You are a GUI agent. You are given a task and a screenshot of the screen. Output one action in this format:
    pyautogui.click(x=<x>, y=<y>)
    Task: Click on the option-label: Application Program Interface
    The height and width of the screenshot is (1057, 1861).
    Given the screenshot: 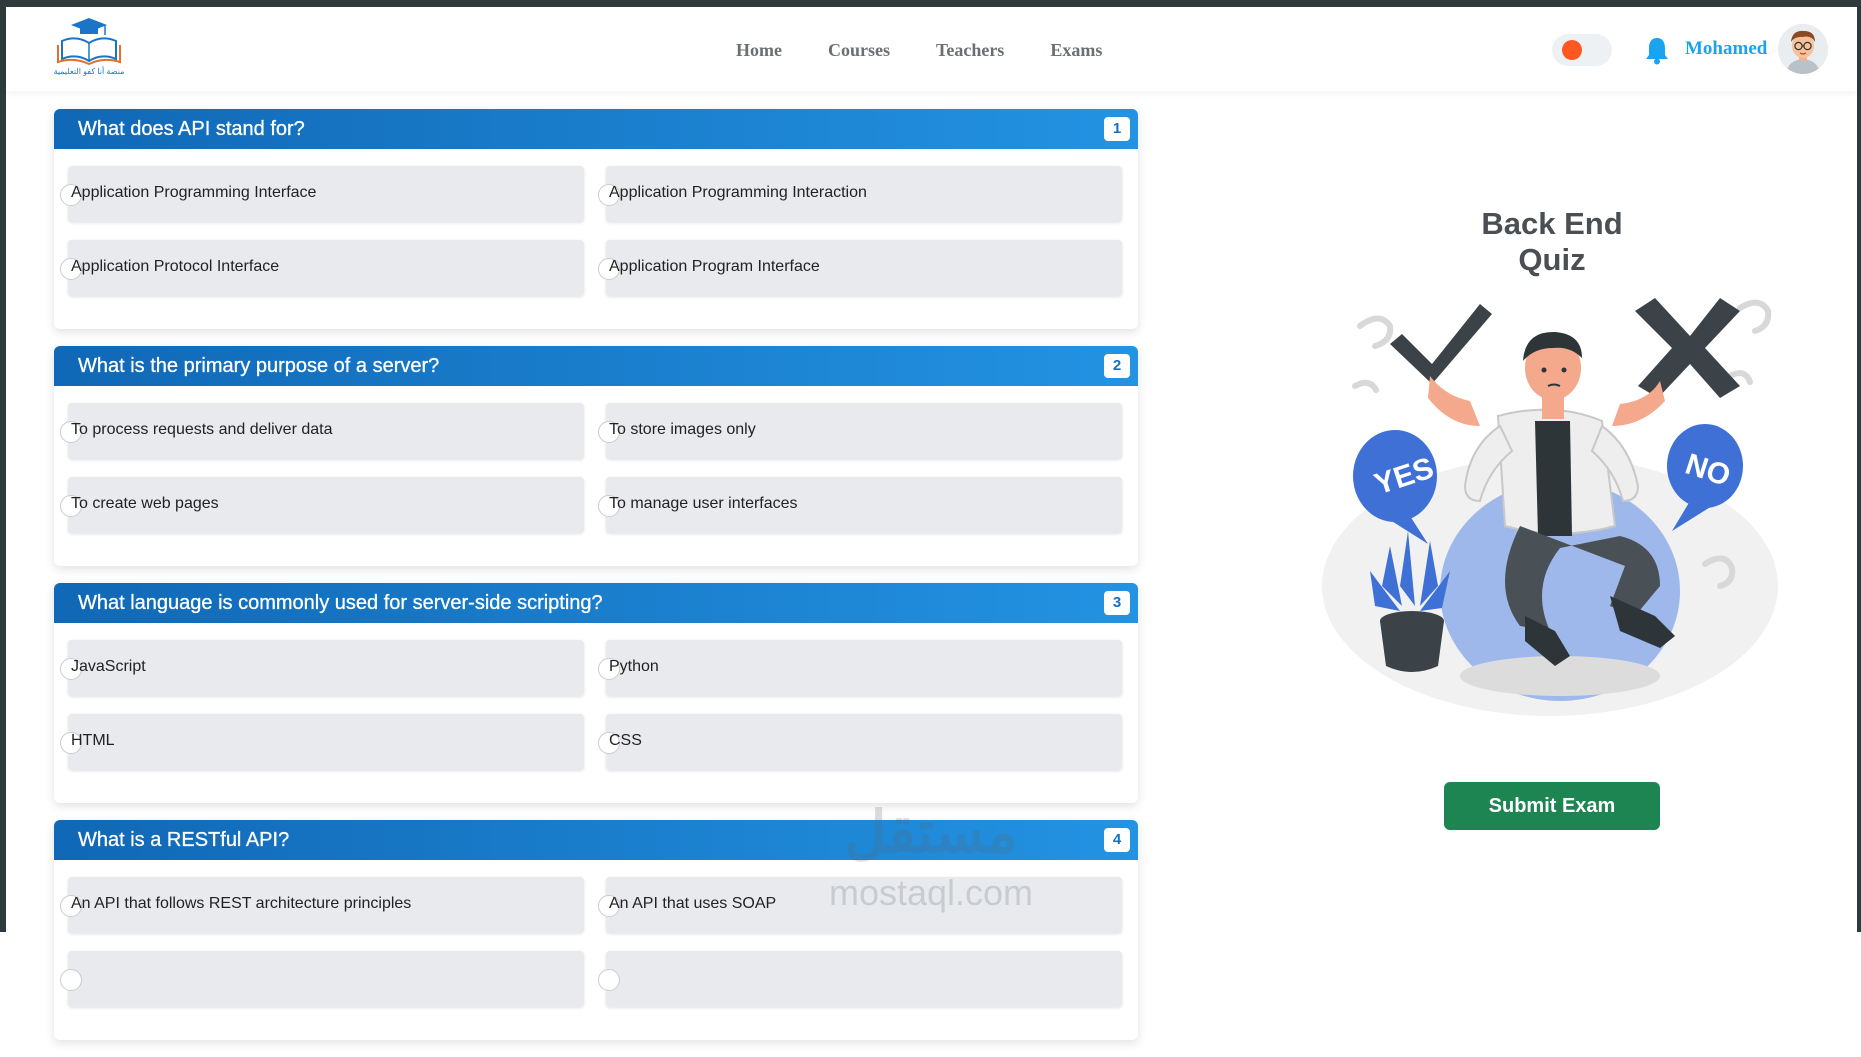 What is the action you would take?
    pyautogui.click(x=714, y=266)
    